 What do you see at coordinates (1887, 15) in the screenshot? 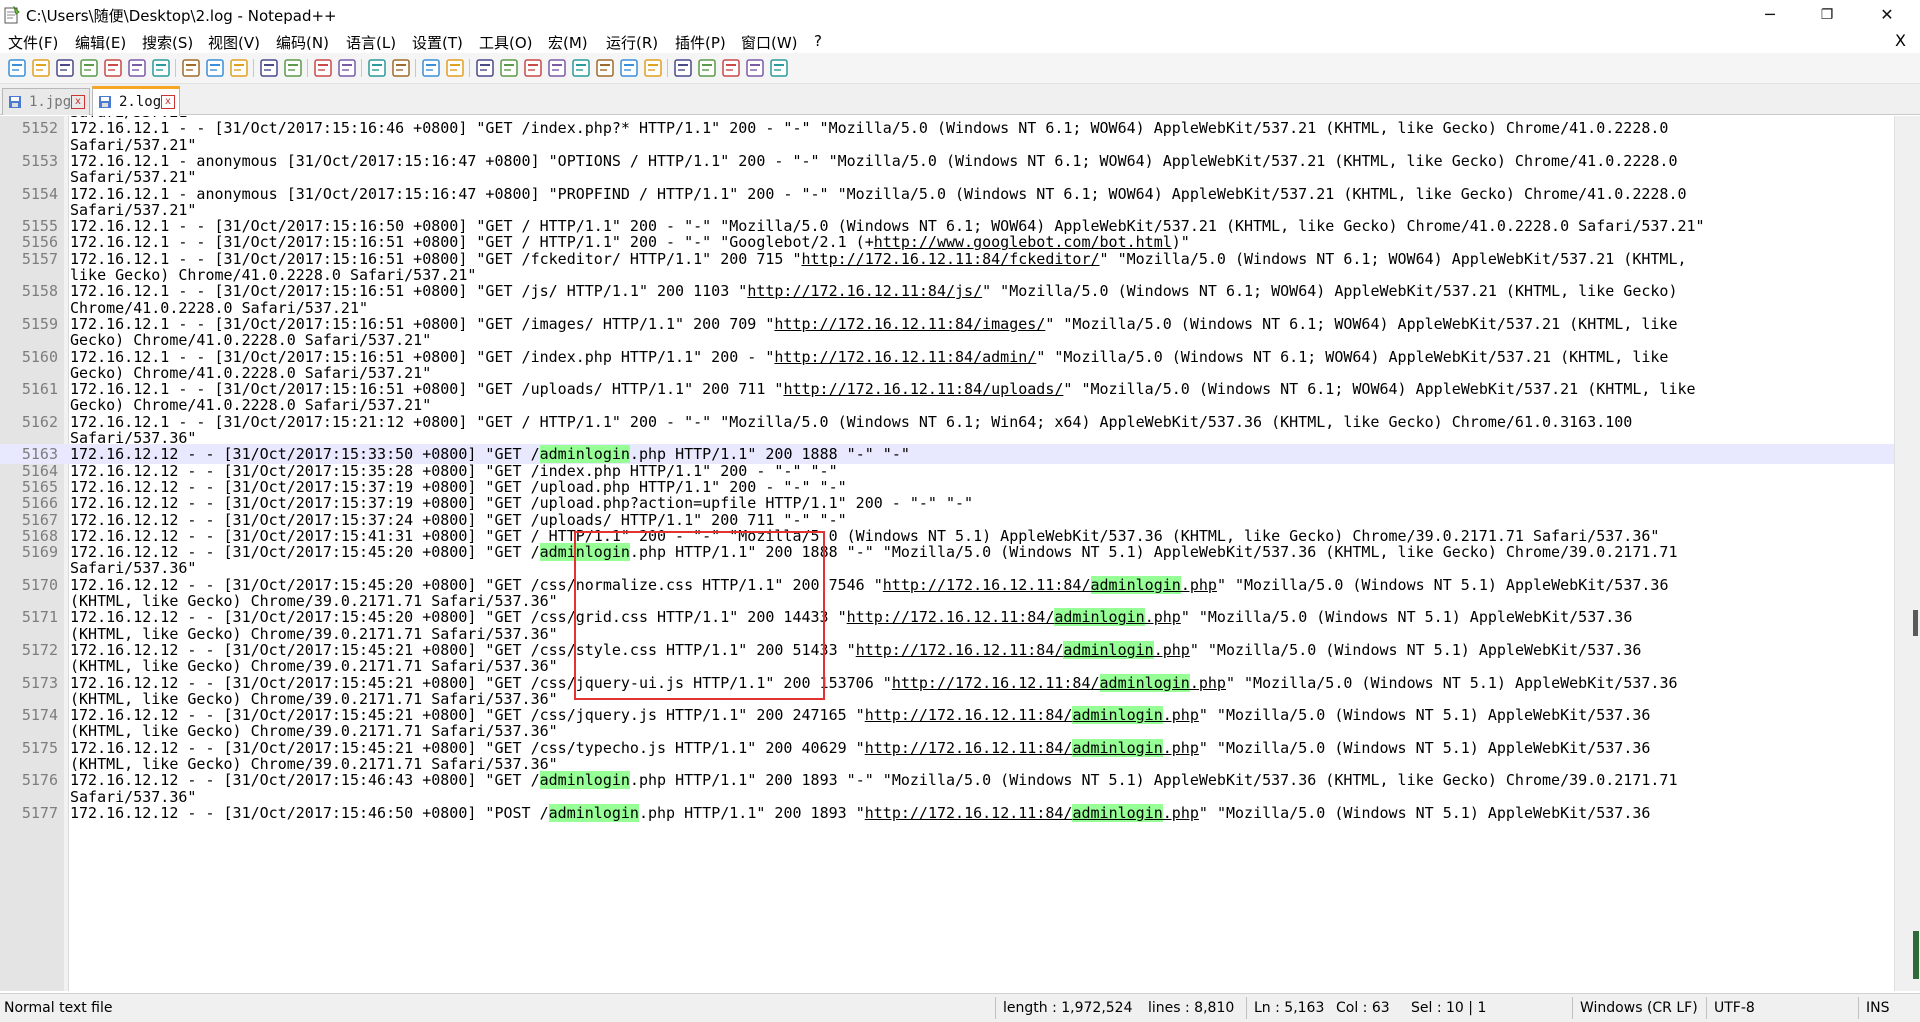
I see `close-window-button: ✕` at bounding box center [1887, 15].